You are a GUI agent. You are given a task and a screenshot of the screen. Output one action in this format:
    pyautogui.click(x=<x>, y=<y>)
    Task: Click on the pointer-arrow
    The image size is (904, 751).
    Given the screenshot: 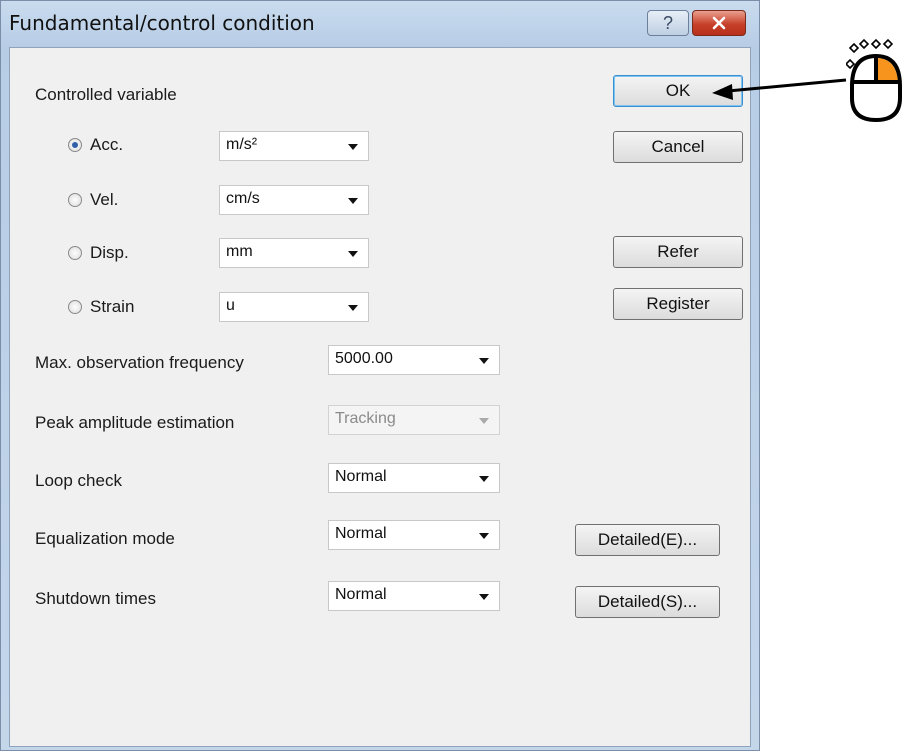 What is the action you would take?
    pyautogui.click(x=779, y=89)
    